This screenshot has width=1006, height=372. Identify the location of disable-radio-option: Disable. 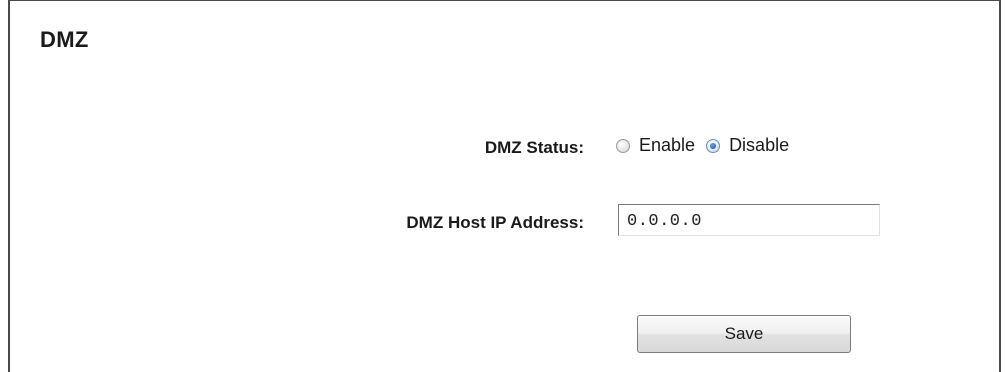
(747, 145).